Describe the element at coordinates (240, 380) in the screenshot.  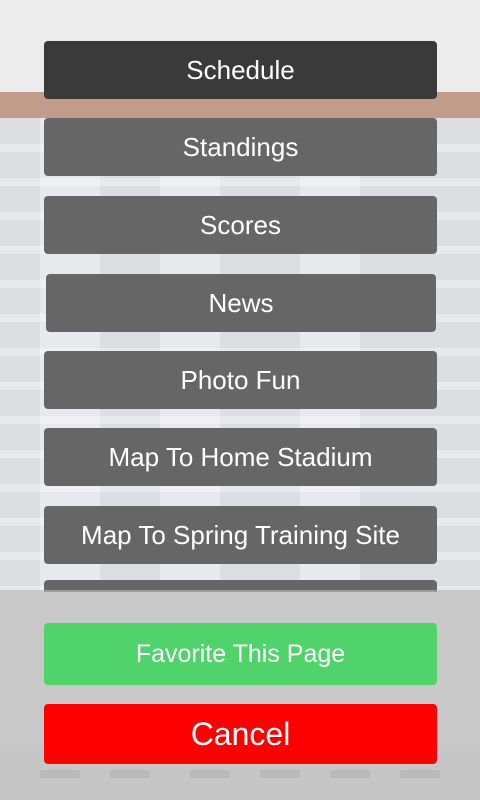
I see `photo-fun-button: Photo Fun` at that location.